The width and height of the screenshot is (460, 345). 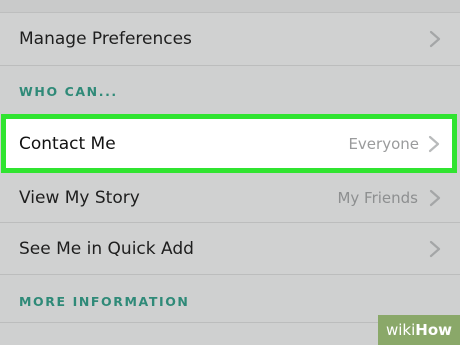 What do you see at coordinates (105, 39) in the screenshot?
I see `manage-preferences-label: Manage Preferences` at bounding box center [105, 39].